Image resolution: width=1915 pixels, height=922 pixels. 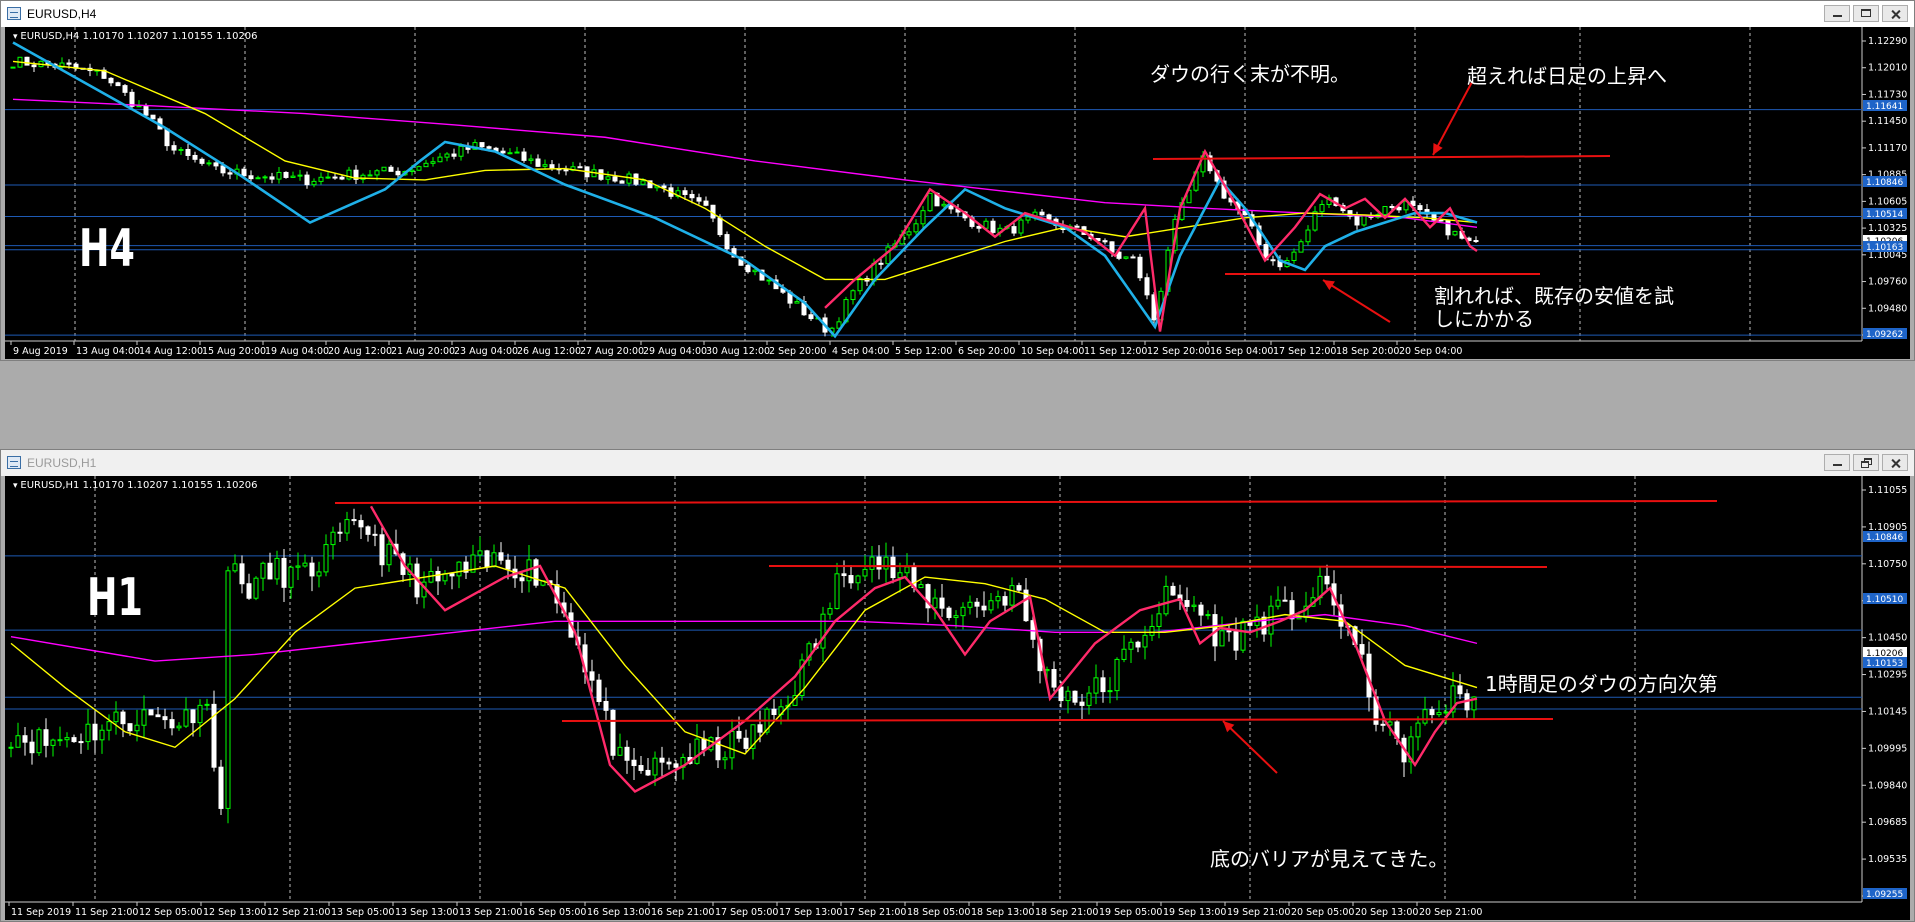 I want to click on price-tick-label: 1.12010, so click(x=1887, y=68).